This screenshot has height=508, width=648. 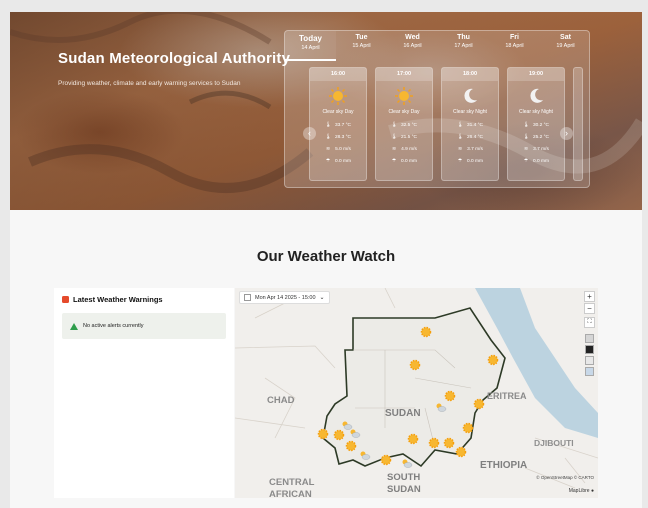 What do you see at coordinates (463, 46) in the screenshot?
I see `day-tab: Thu 17 April` at bounding box center [463, 46].